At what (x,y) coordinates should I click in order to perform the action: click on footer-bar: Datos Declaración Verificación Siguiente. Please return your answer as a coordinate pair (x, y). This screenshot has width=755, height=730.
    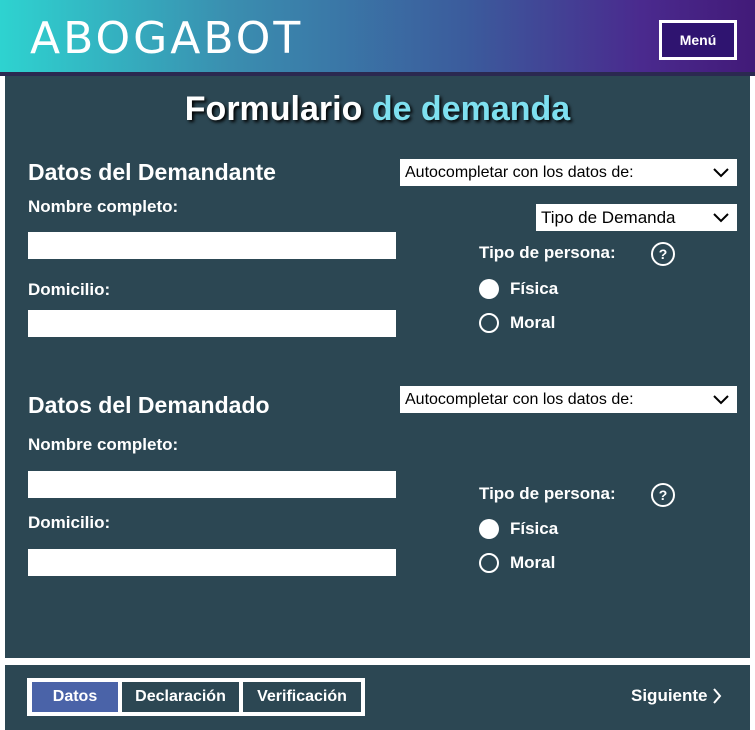
    Looking at the image, I should click on (377, 697).